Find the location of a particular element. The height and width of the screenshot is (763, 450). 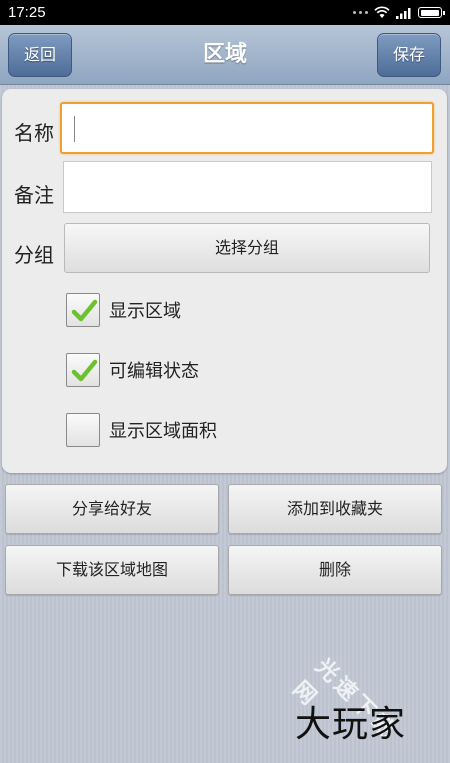

editable-label: 可编辑状态 is located at coordinates (154, 371).